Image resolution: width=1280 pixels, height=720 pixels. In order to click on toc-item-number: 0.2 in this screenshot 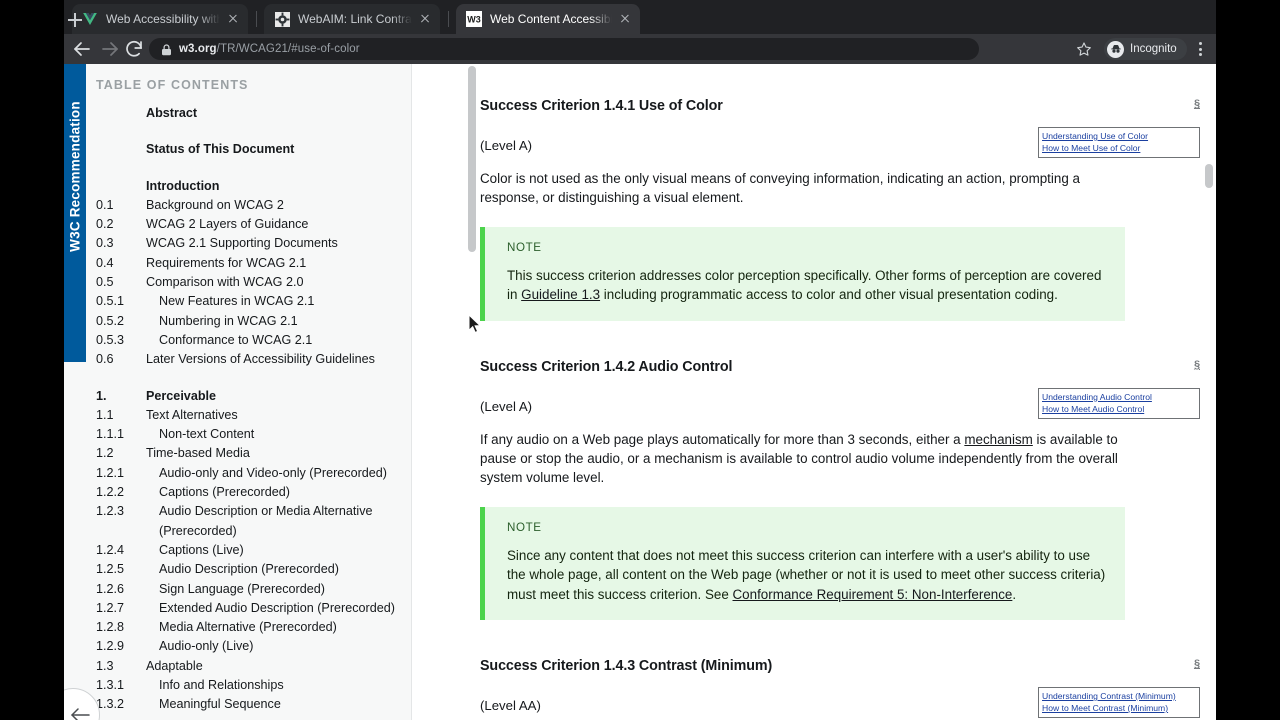, I will do `click(105, 224)`.